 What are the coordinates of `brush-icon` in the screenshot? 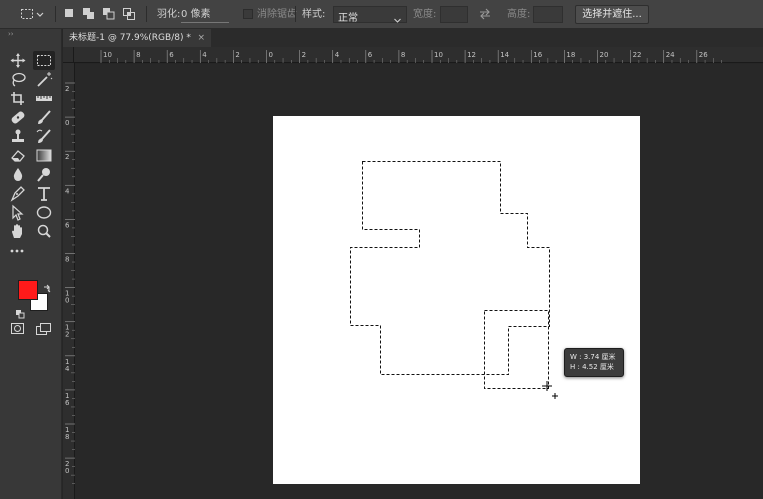 It's located at (44, 117).